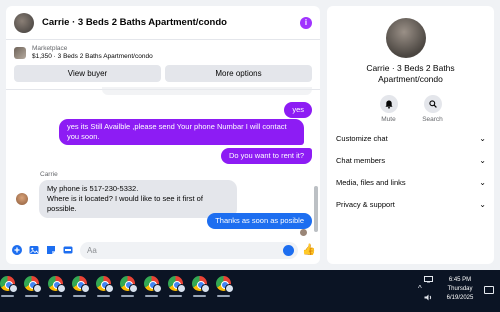 This screenshot has height=312, width=500. What do you see at coordinates (316, 209) in the screenshot?
I see `scrollbar-thumb` at bounding box center [316, 209].